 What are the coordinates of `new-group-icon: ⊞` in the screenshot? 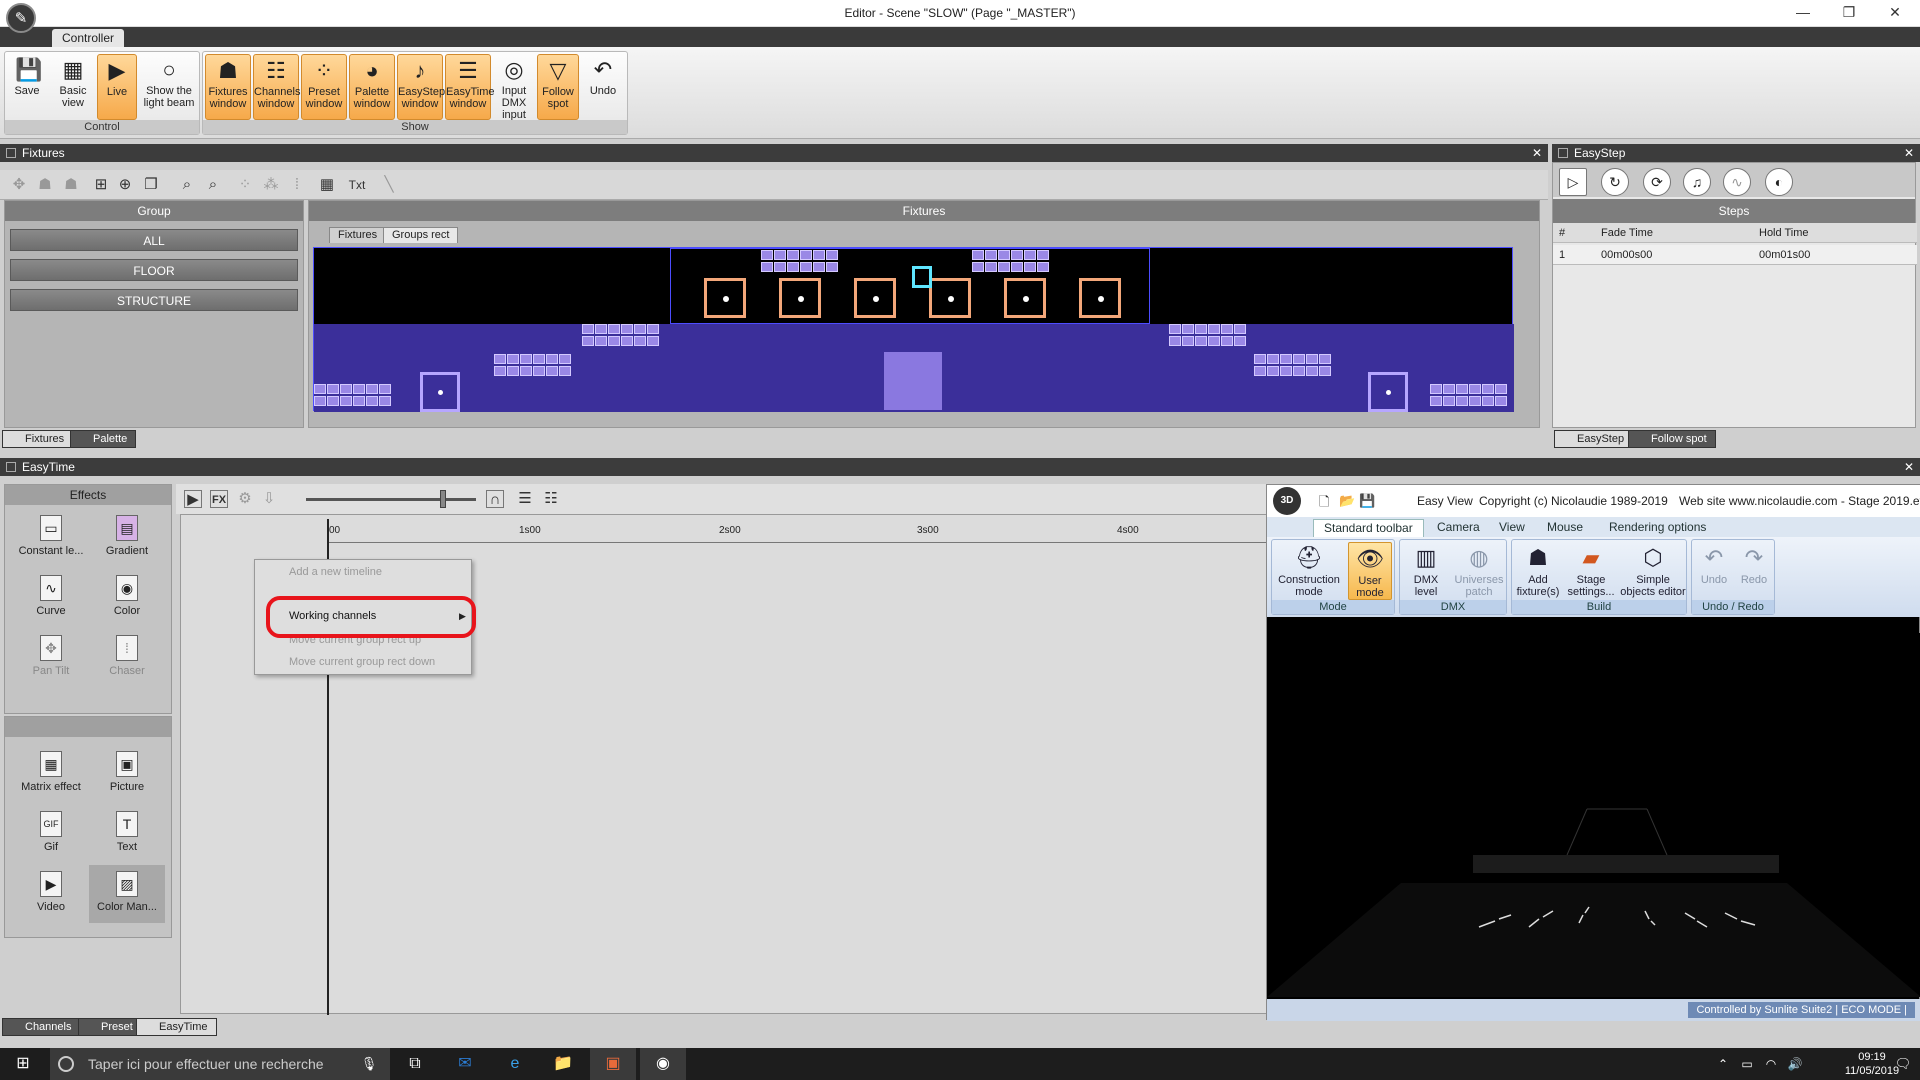 It's located at (101, 185).